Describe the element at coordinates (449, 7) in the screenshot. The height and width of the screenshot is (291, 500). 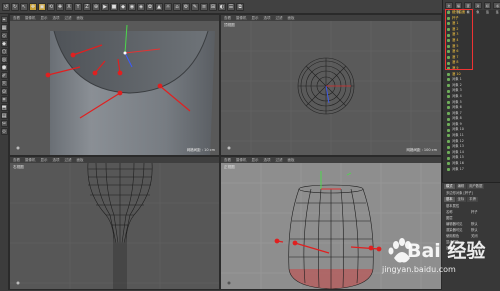
I see `om-tab-file: 文件` at that location.